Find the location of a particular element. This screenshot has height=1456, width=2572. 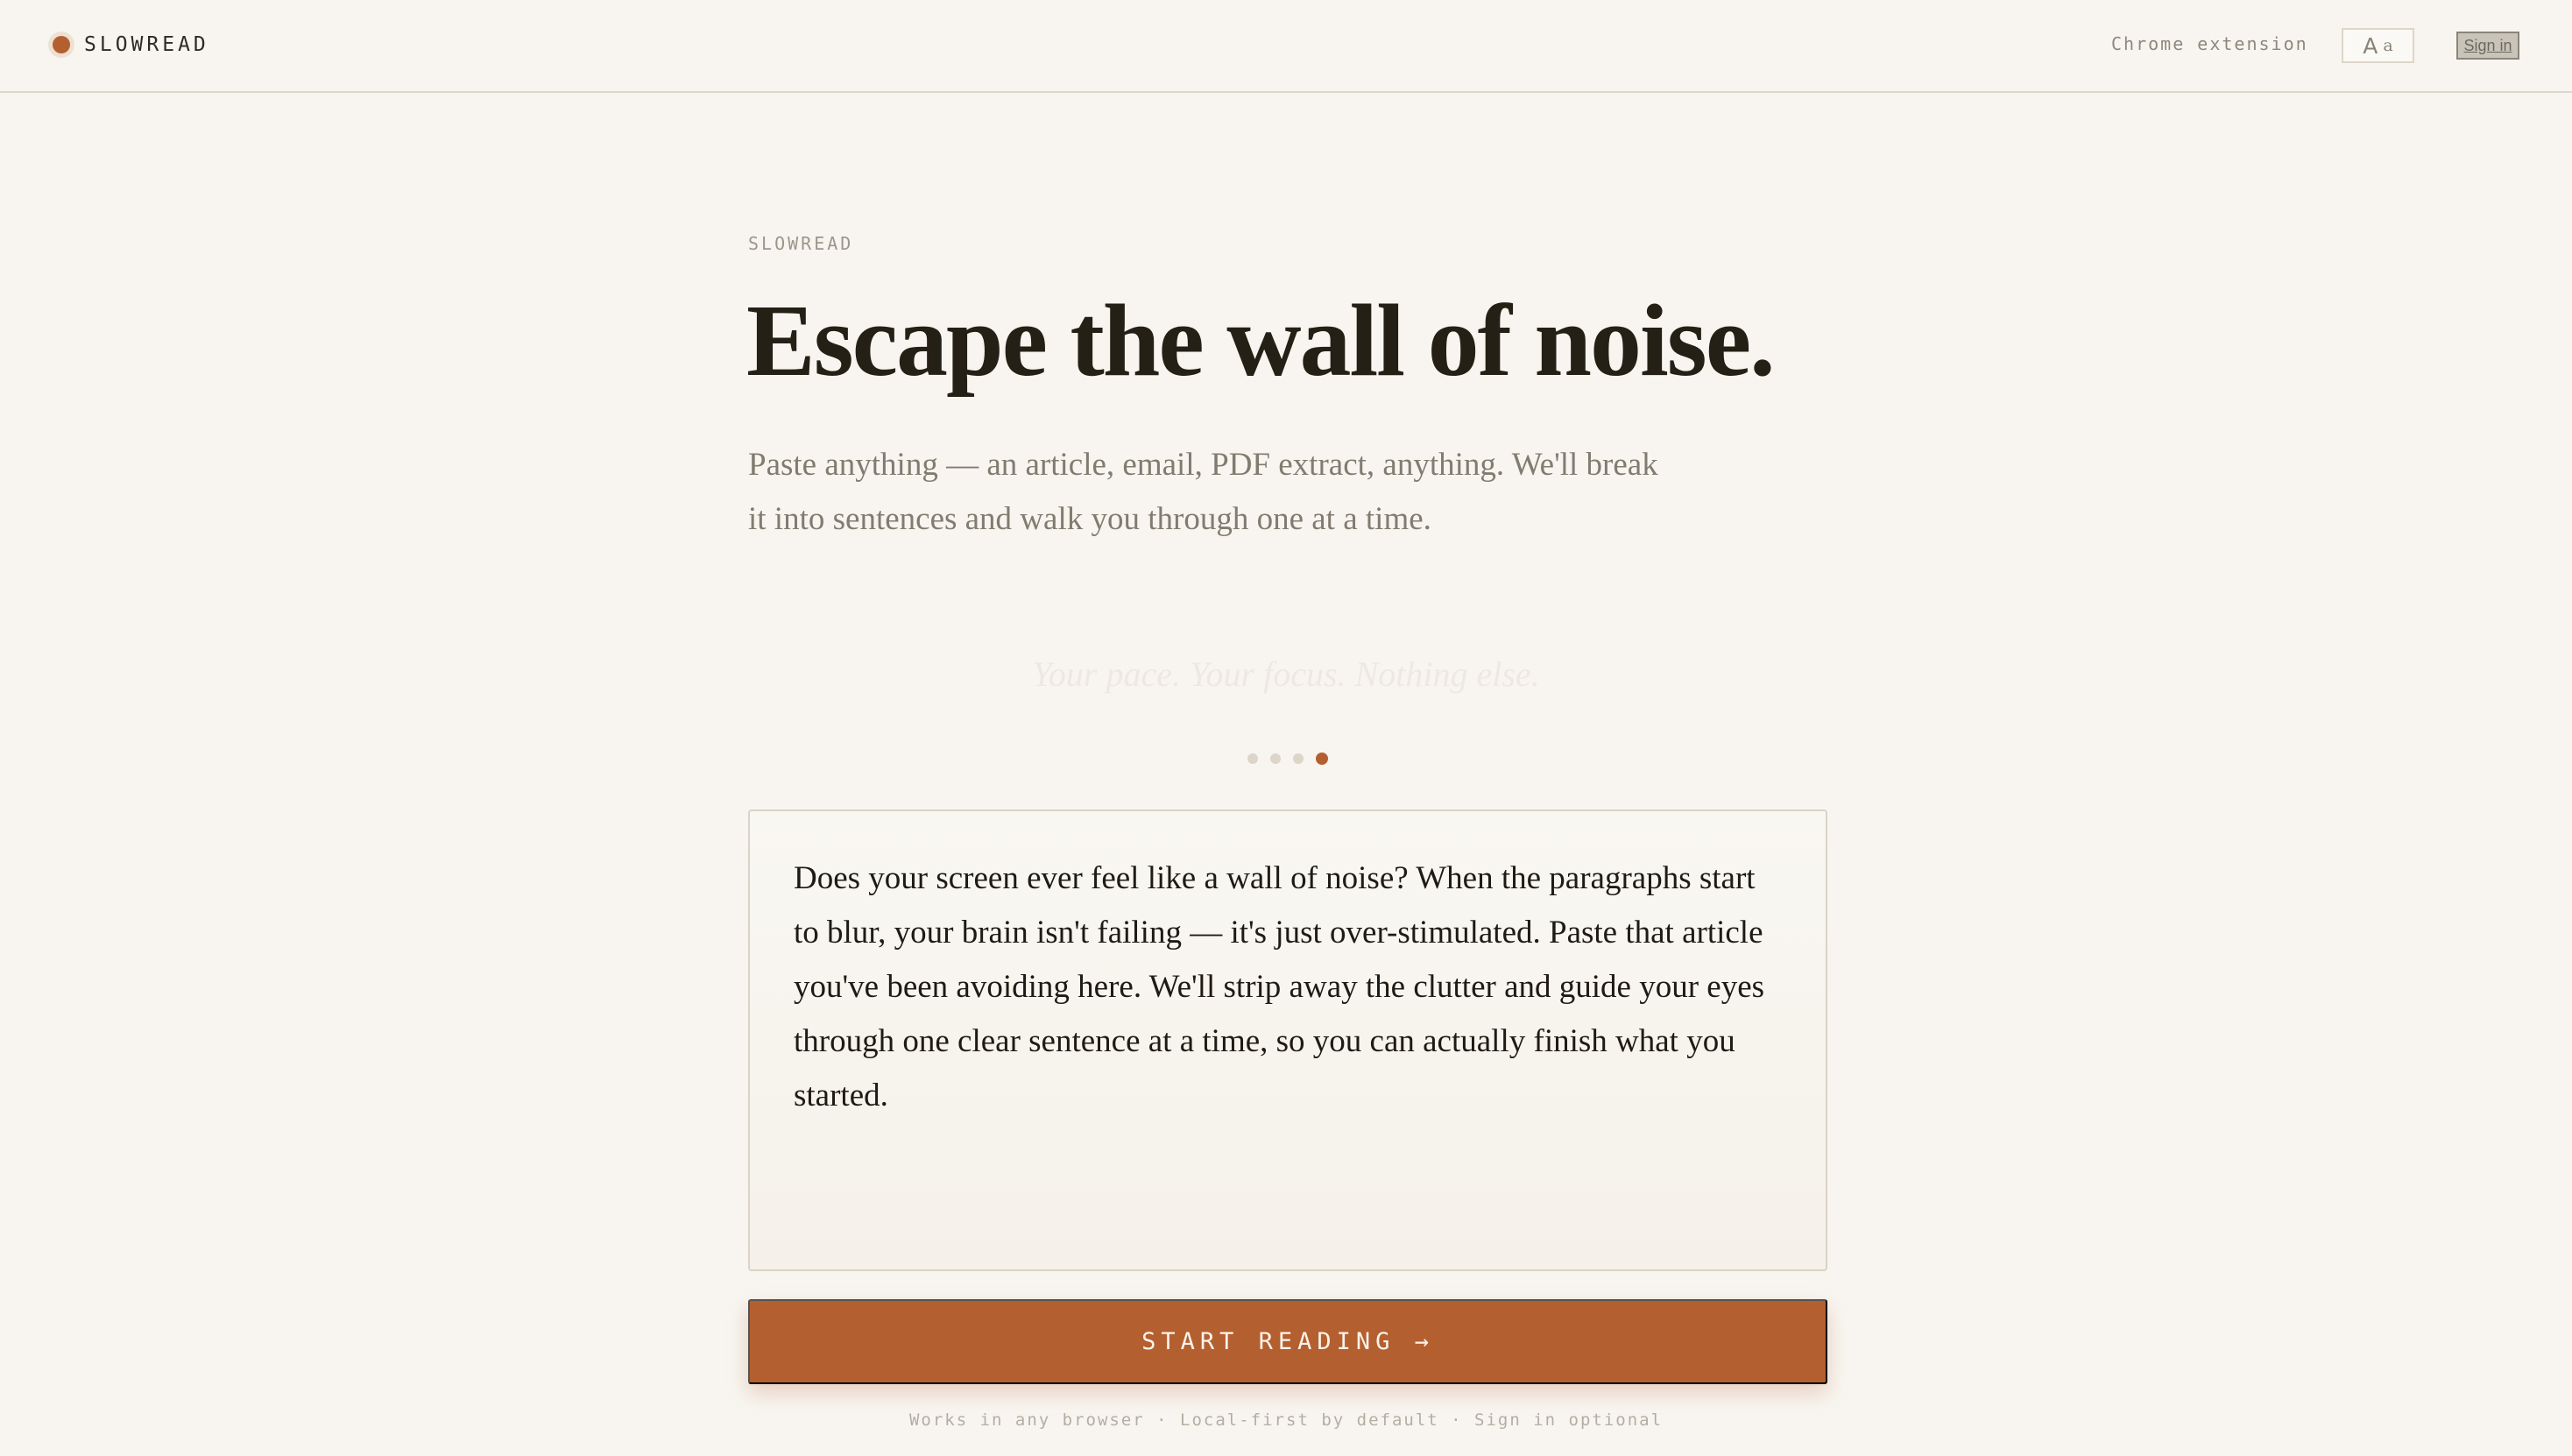

brand-logo: SLOWREAD is located at coordinates (131, 45).